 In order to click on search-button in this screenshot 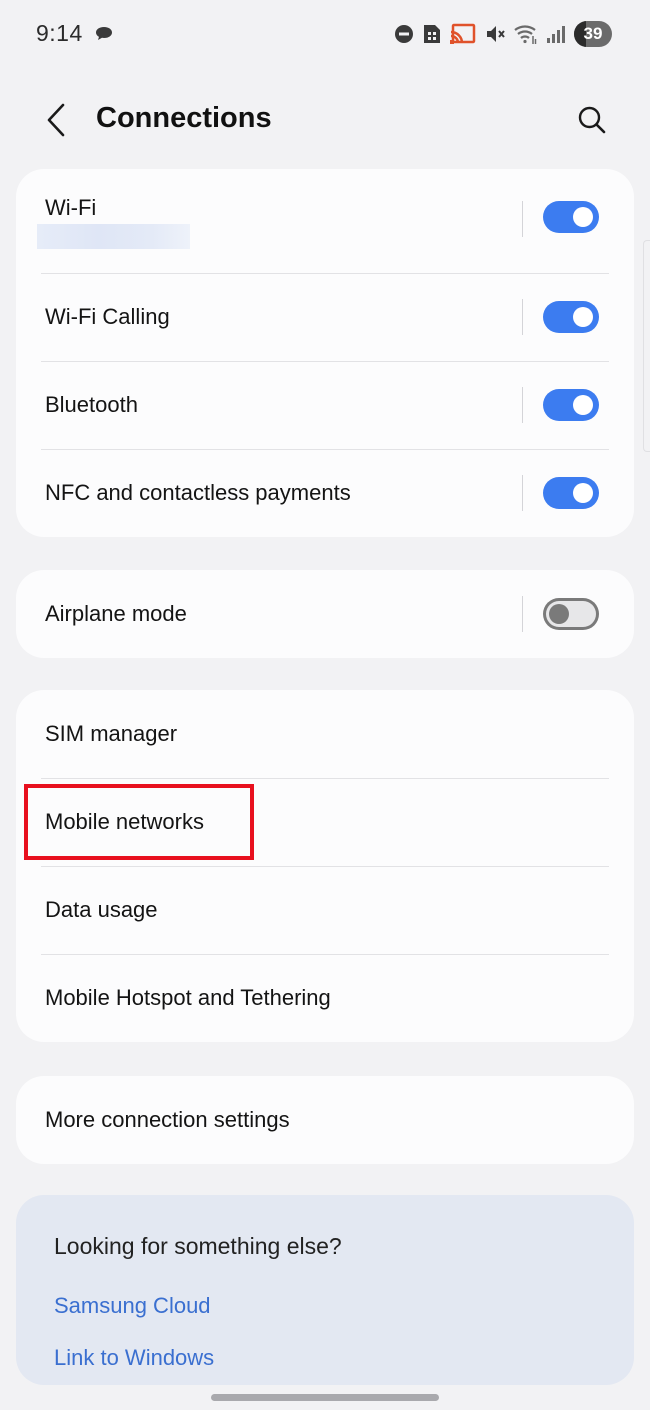, I will do `click(592, 120)`.